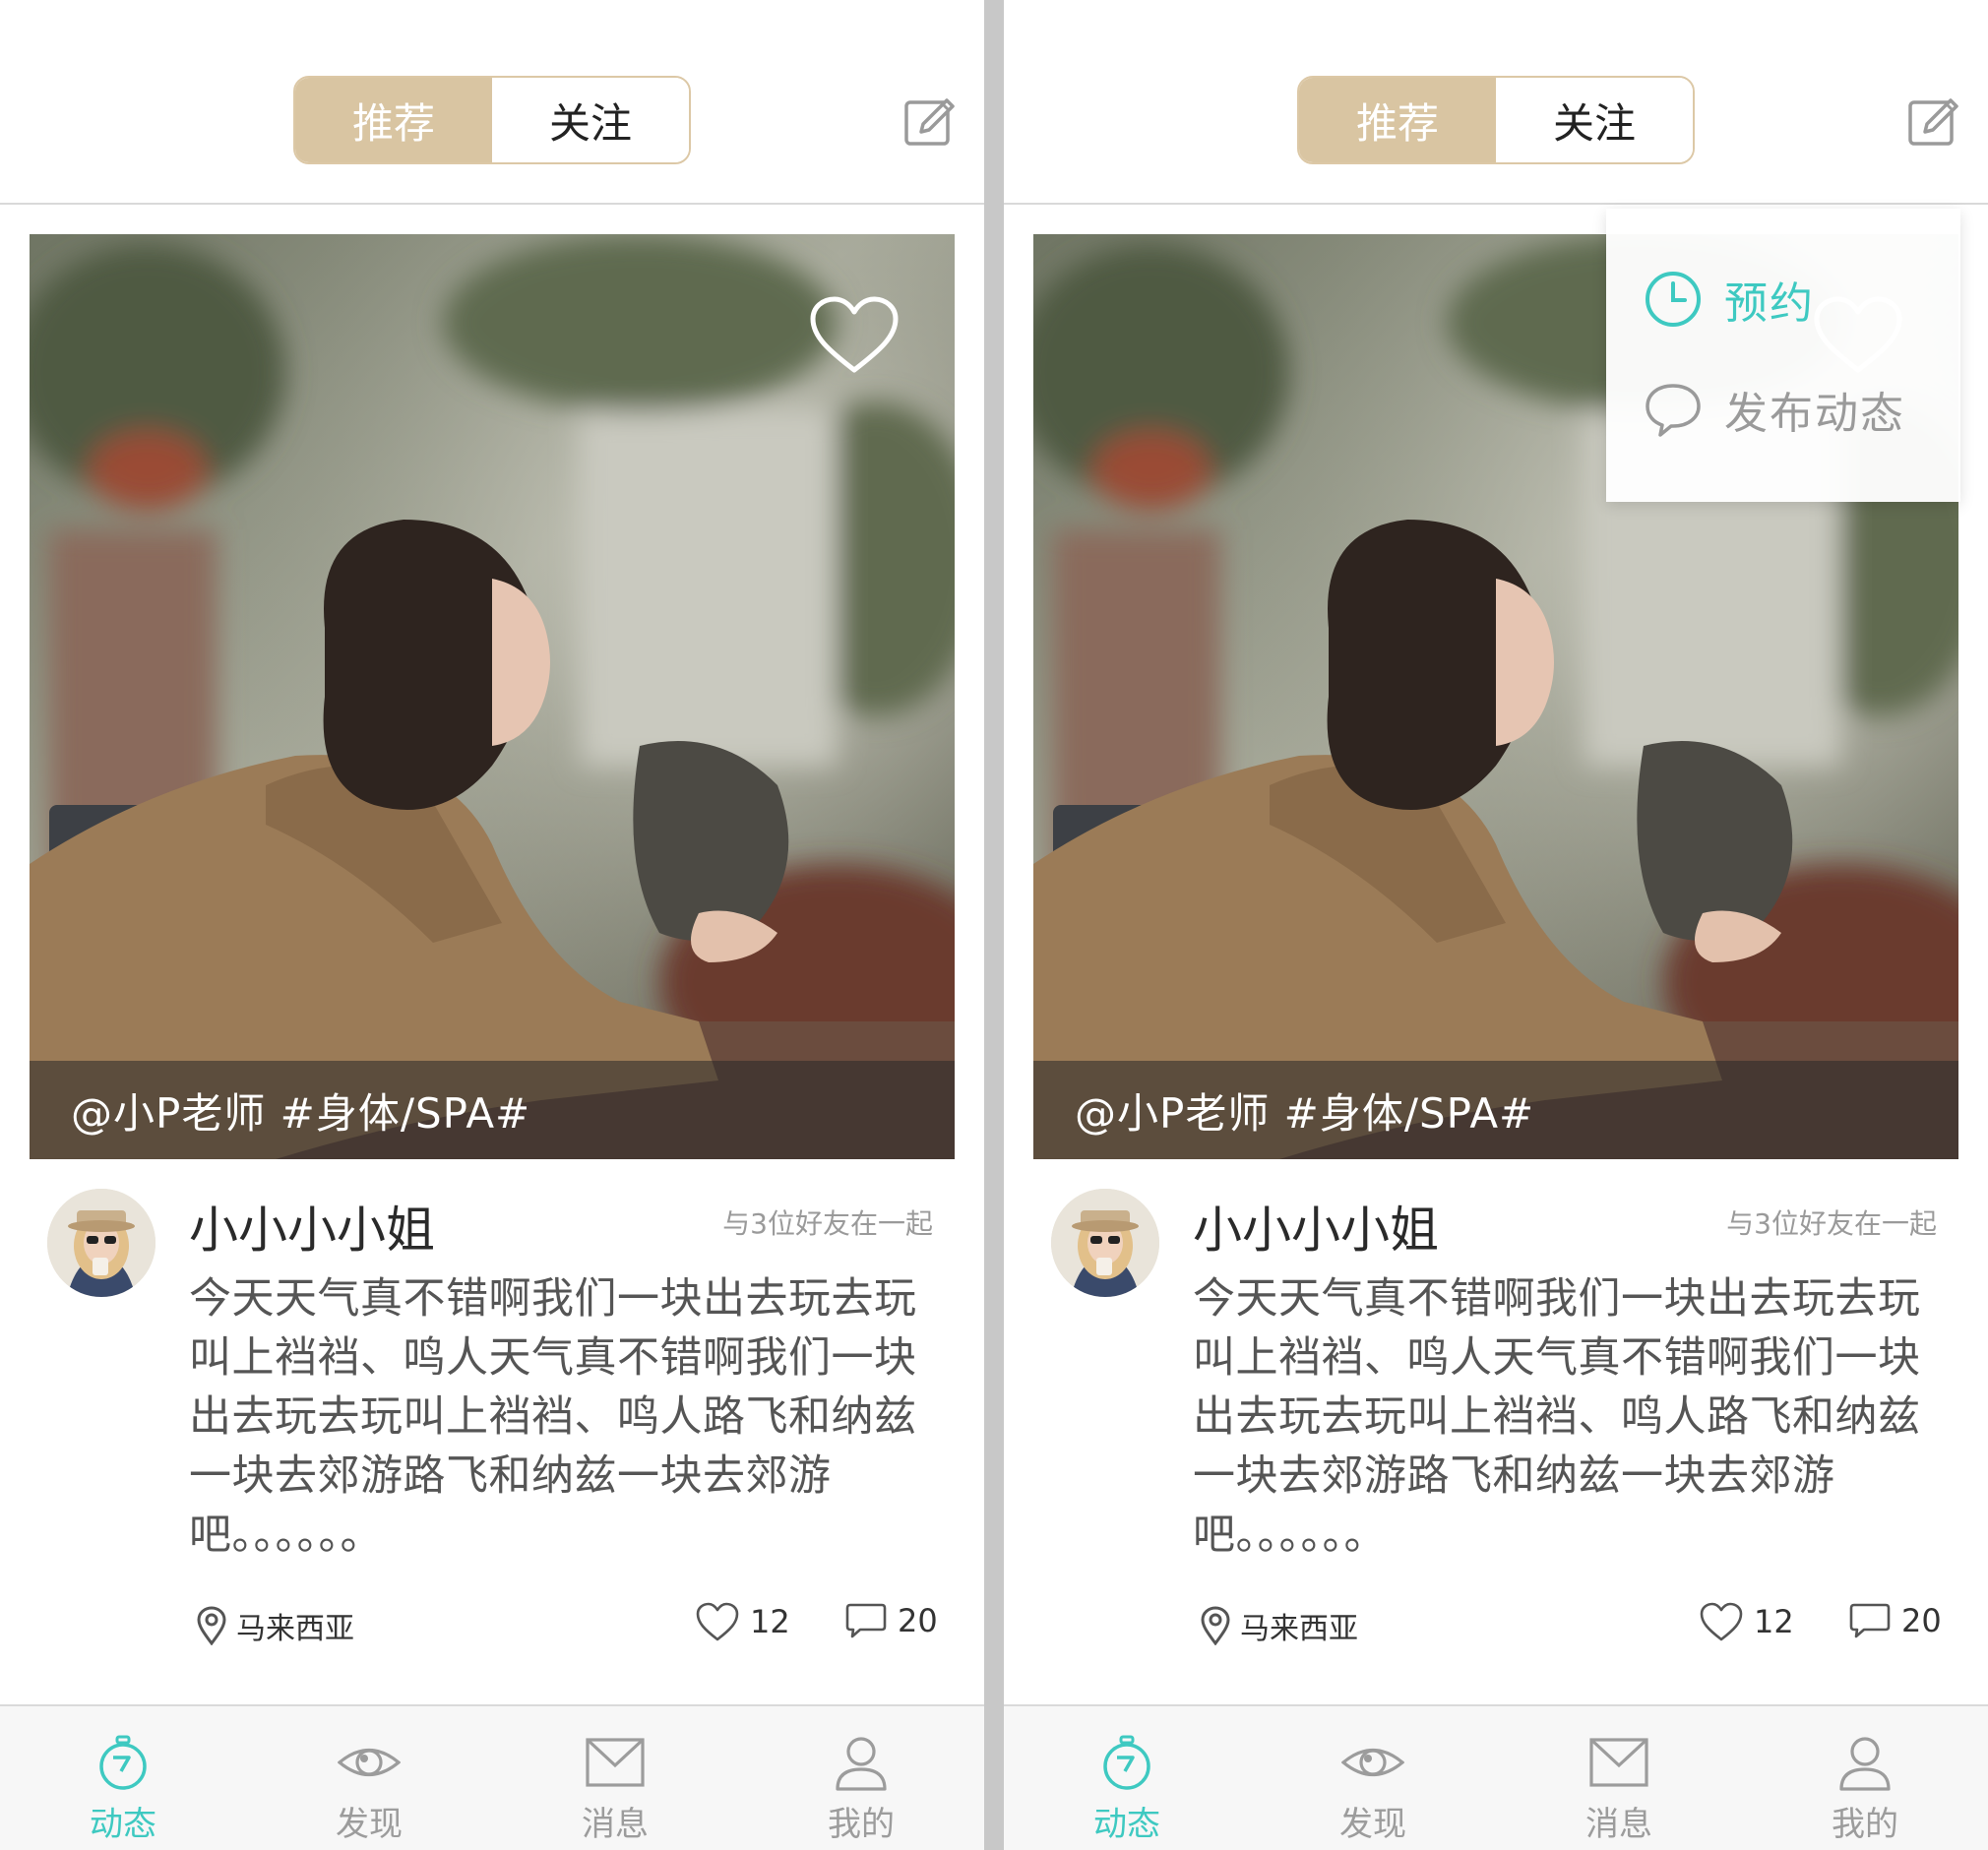 This screenshot has height=1850, width=1988. I want to click on menu-item-publish: 发布动态, so click(1775, 409).